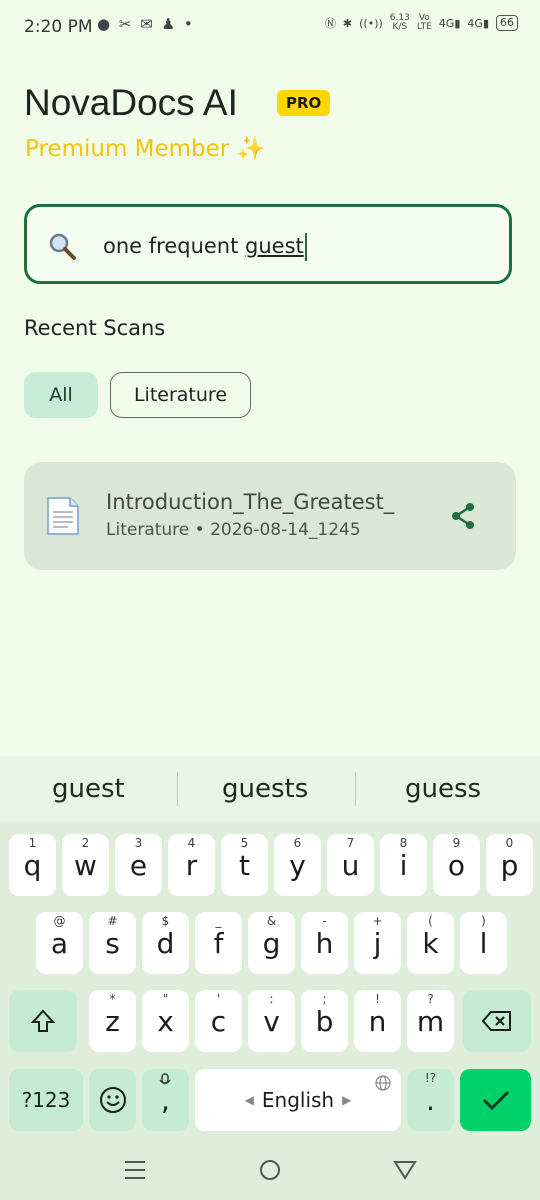  What do you see at coordinates (297, 865) in the screenshot?
I see `key: 6y` at bounding box center [297, 865].